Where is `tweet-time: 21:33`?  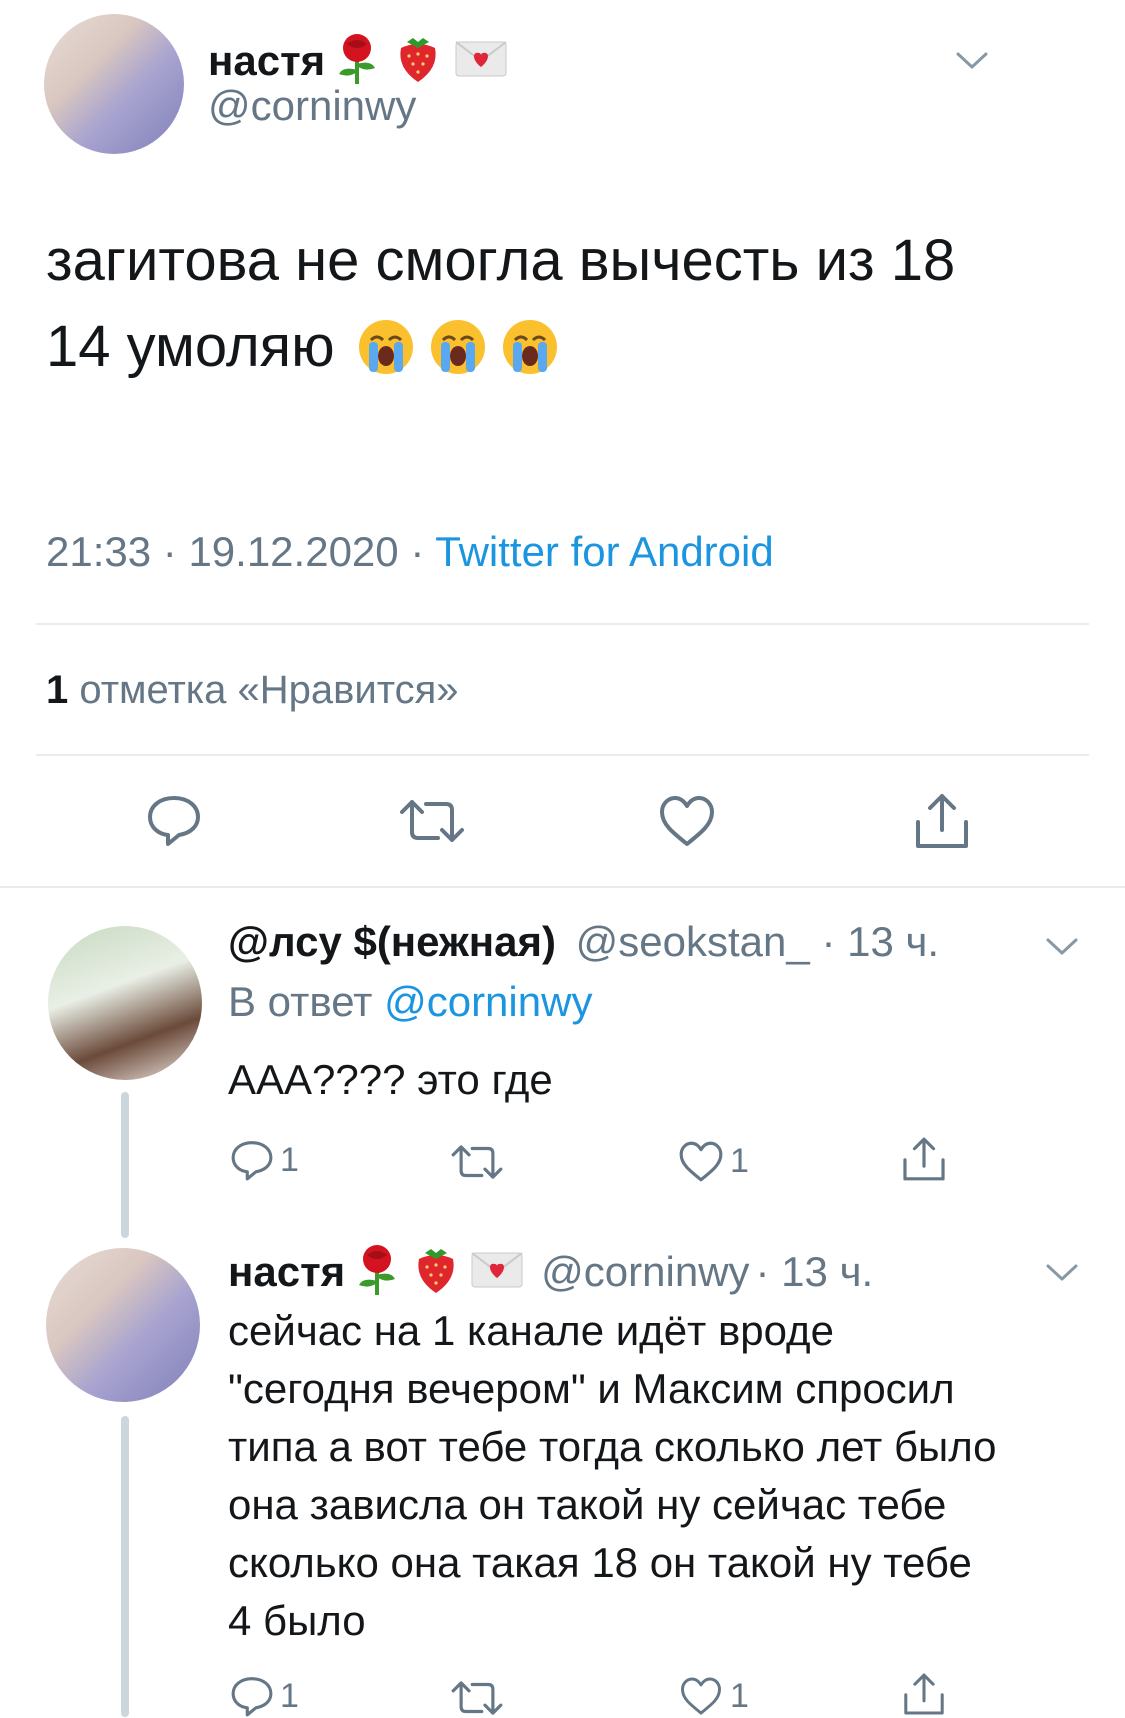
tweet-time: 21:33 is located at coordinates (99, 551).